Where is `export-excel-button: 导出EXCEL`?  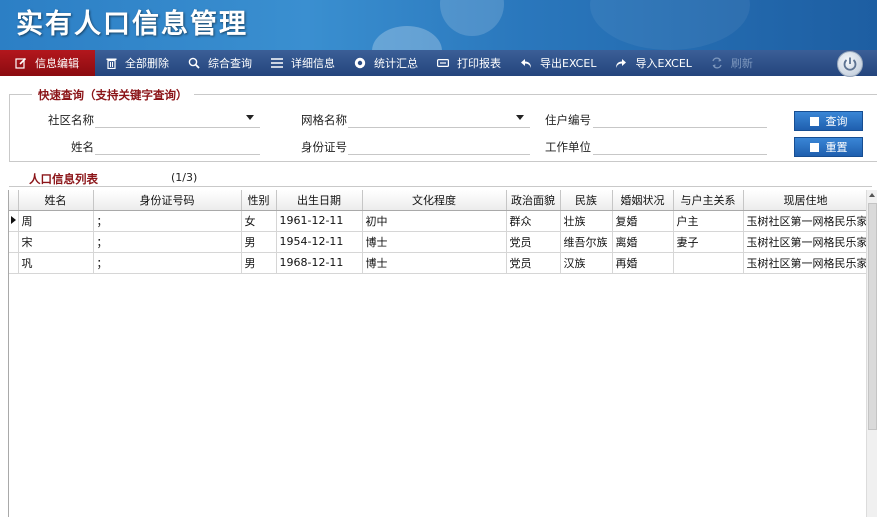 export-excel-button: 导出EXCEL is located at coordinates (557, 63).